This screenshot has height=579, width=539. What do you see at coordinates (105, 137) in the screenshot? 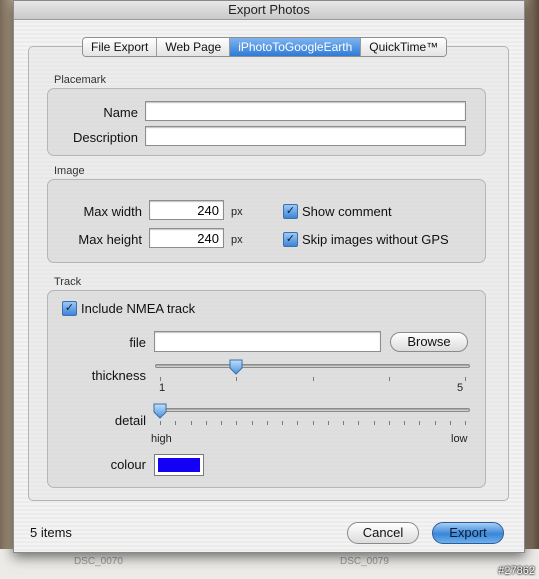
I see `description-label: Description` at bounding box center [105, 137].